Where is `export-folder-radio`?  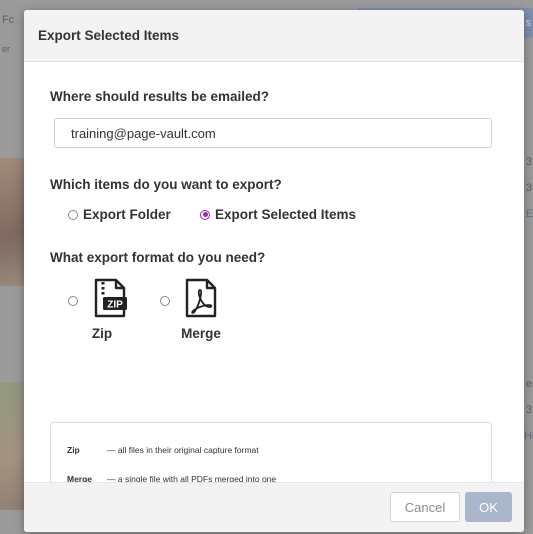 export-folder-radio is located at coordinates (73, 214).